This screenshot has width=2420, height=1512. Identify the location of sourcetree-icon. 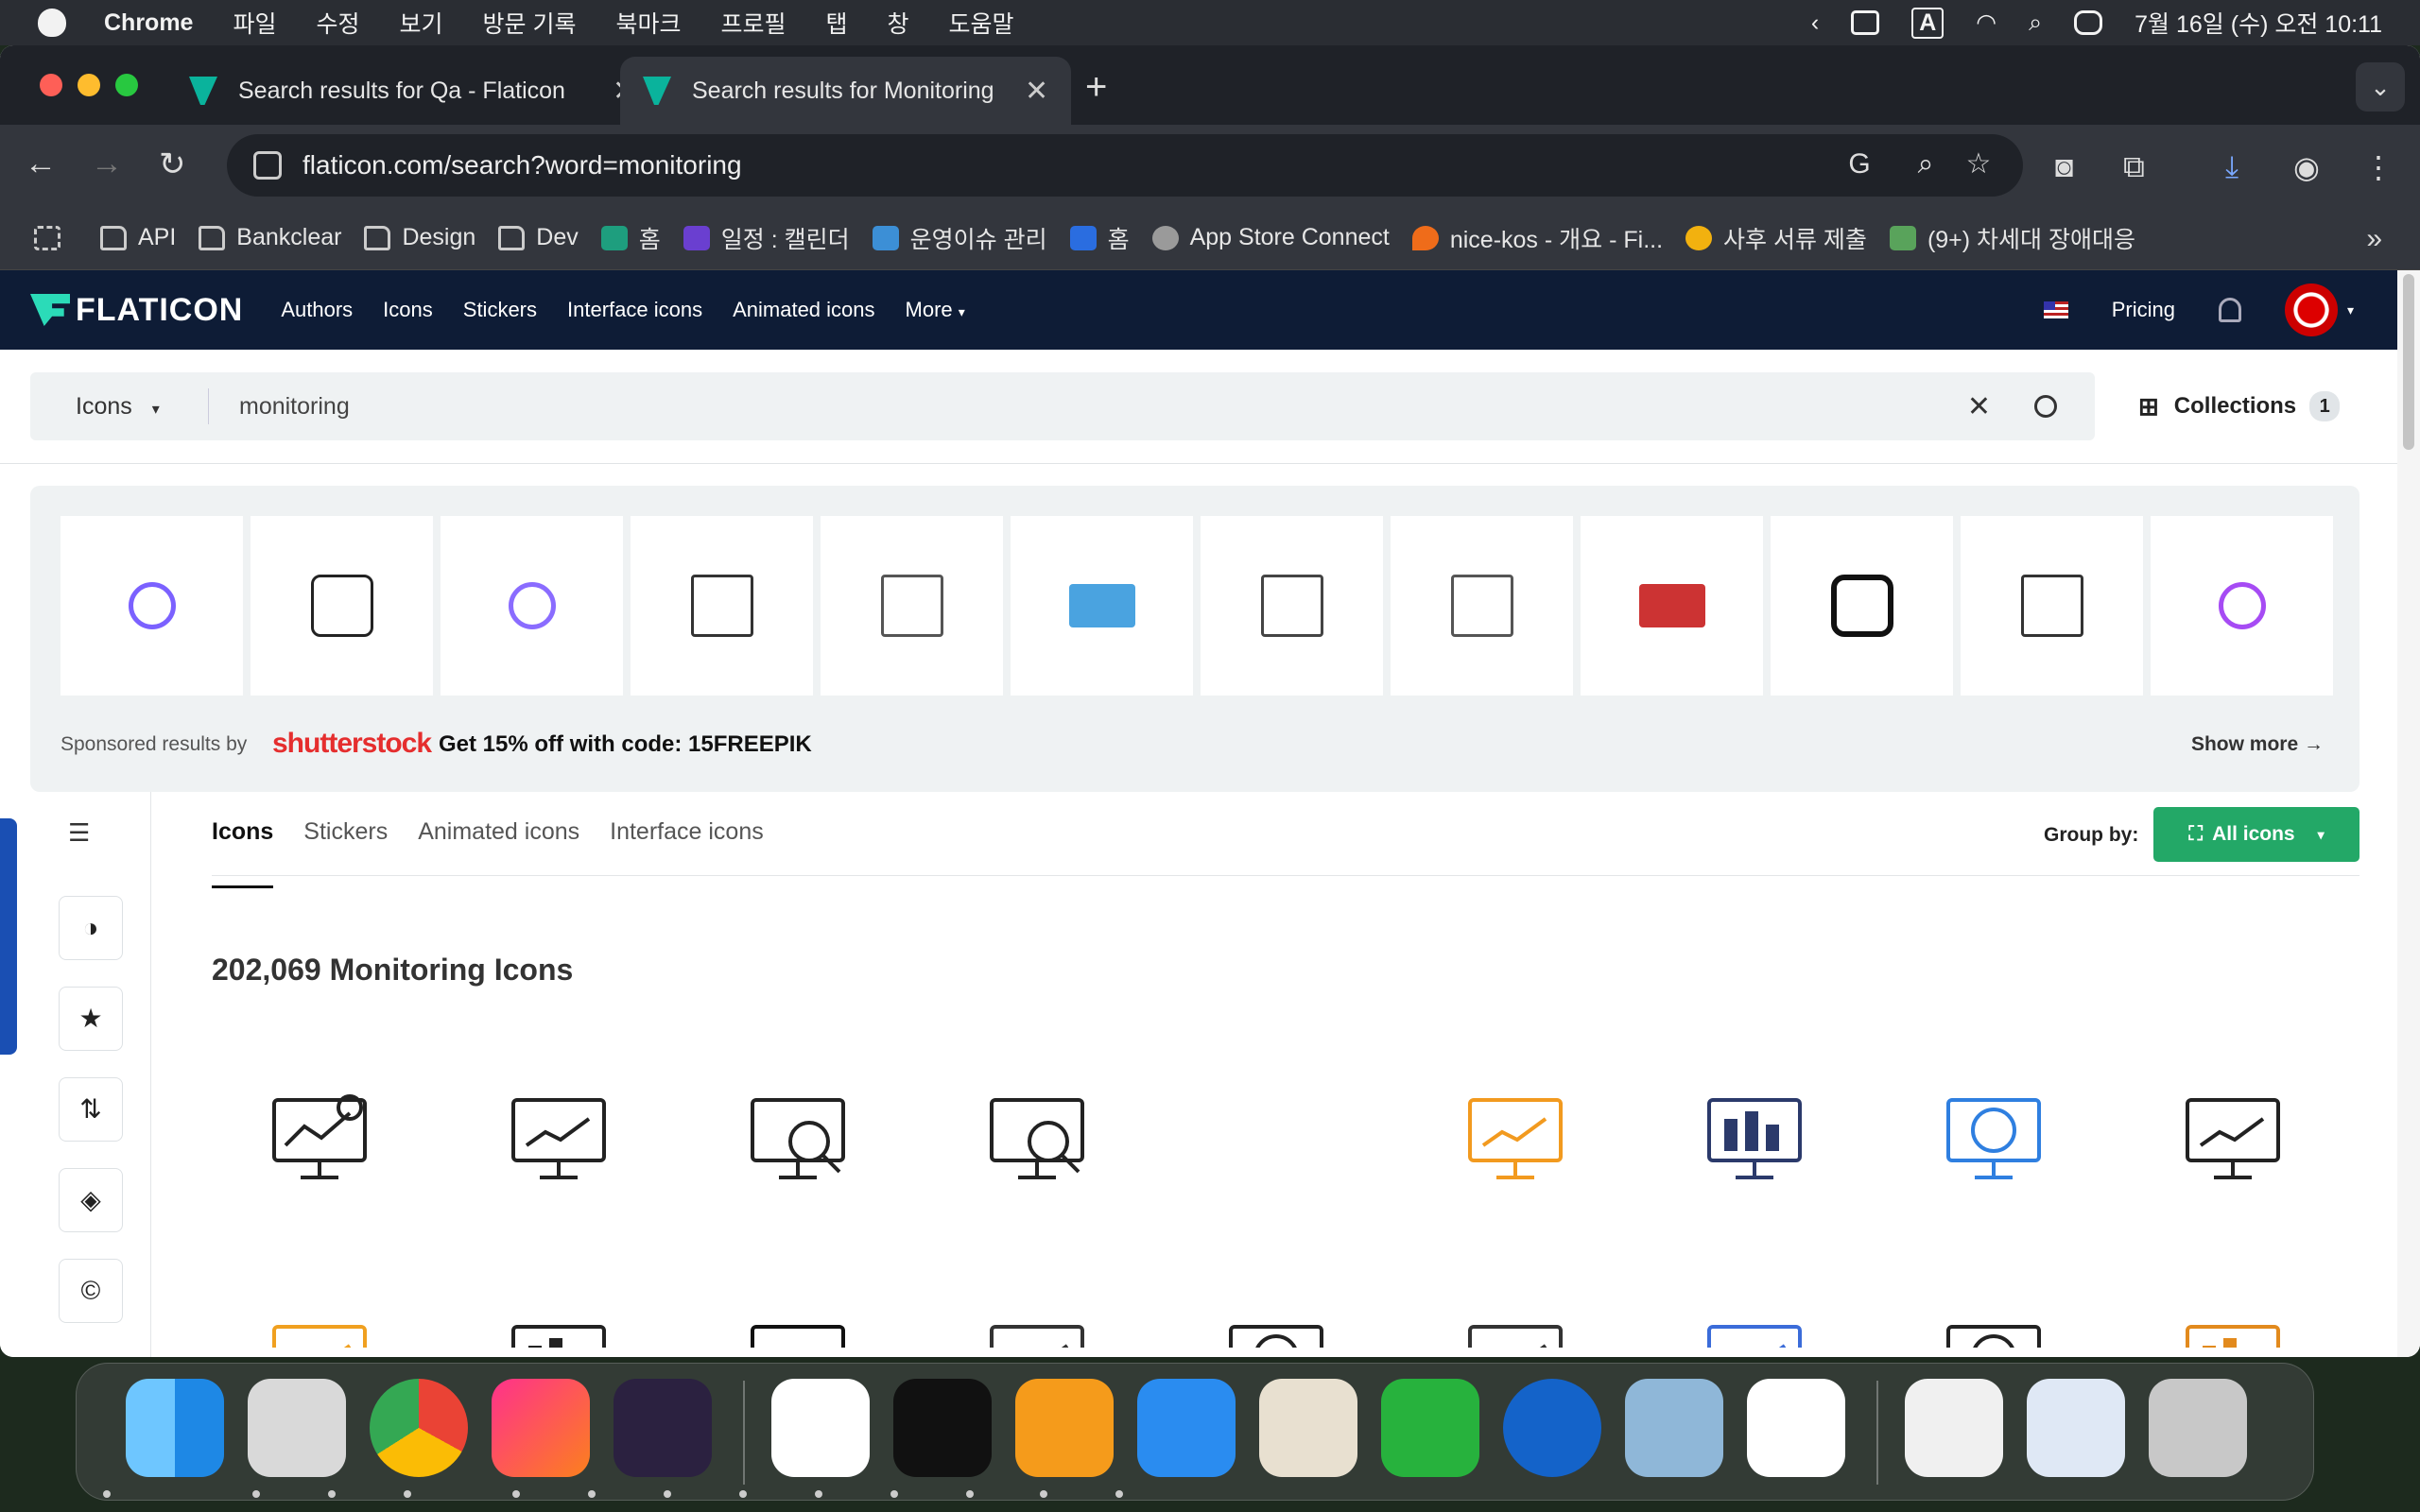
(1552, 1428).